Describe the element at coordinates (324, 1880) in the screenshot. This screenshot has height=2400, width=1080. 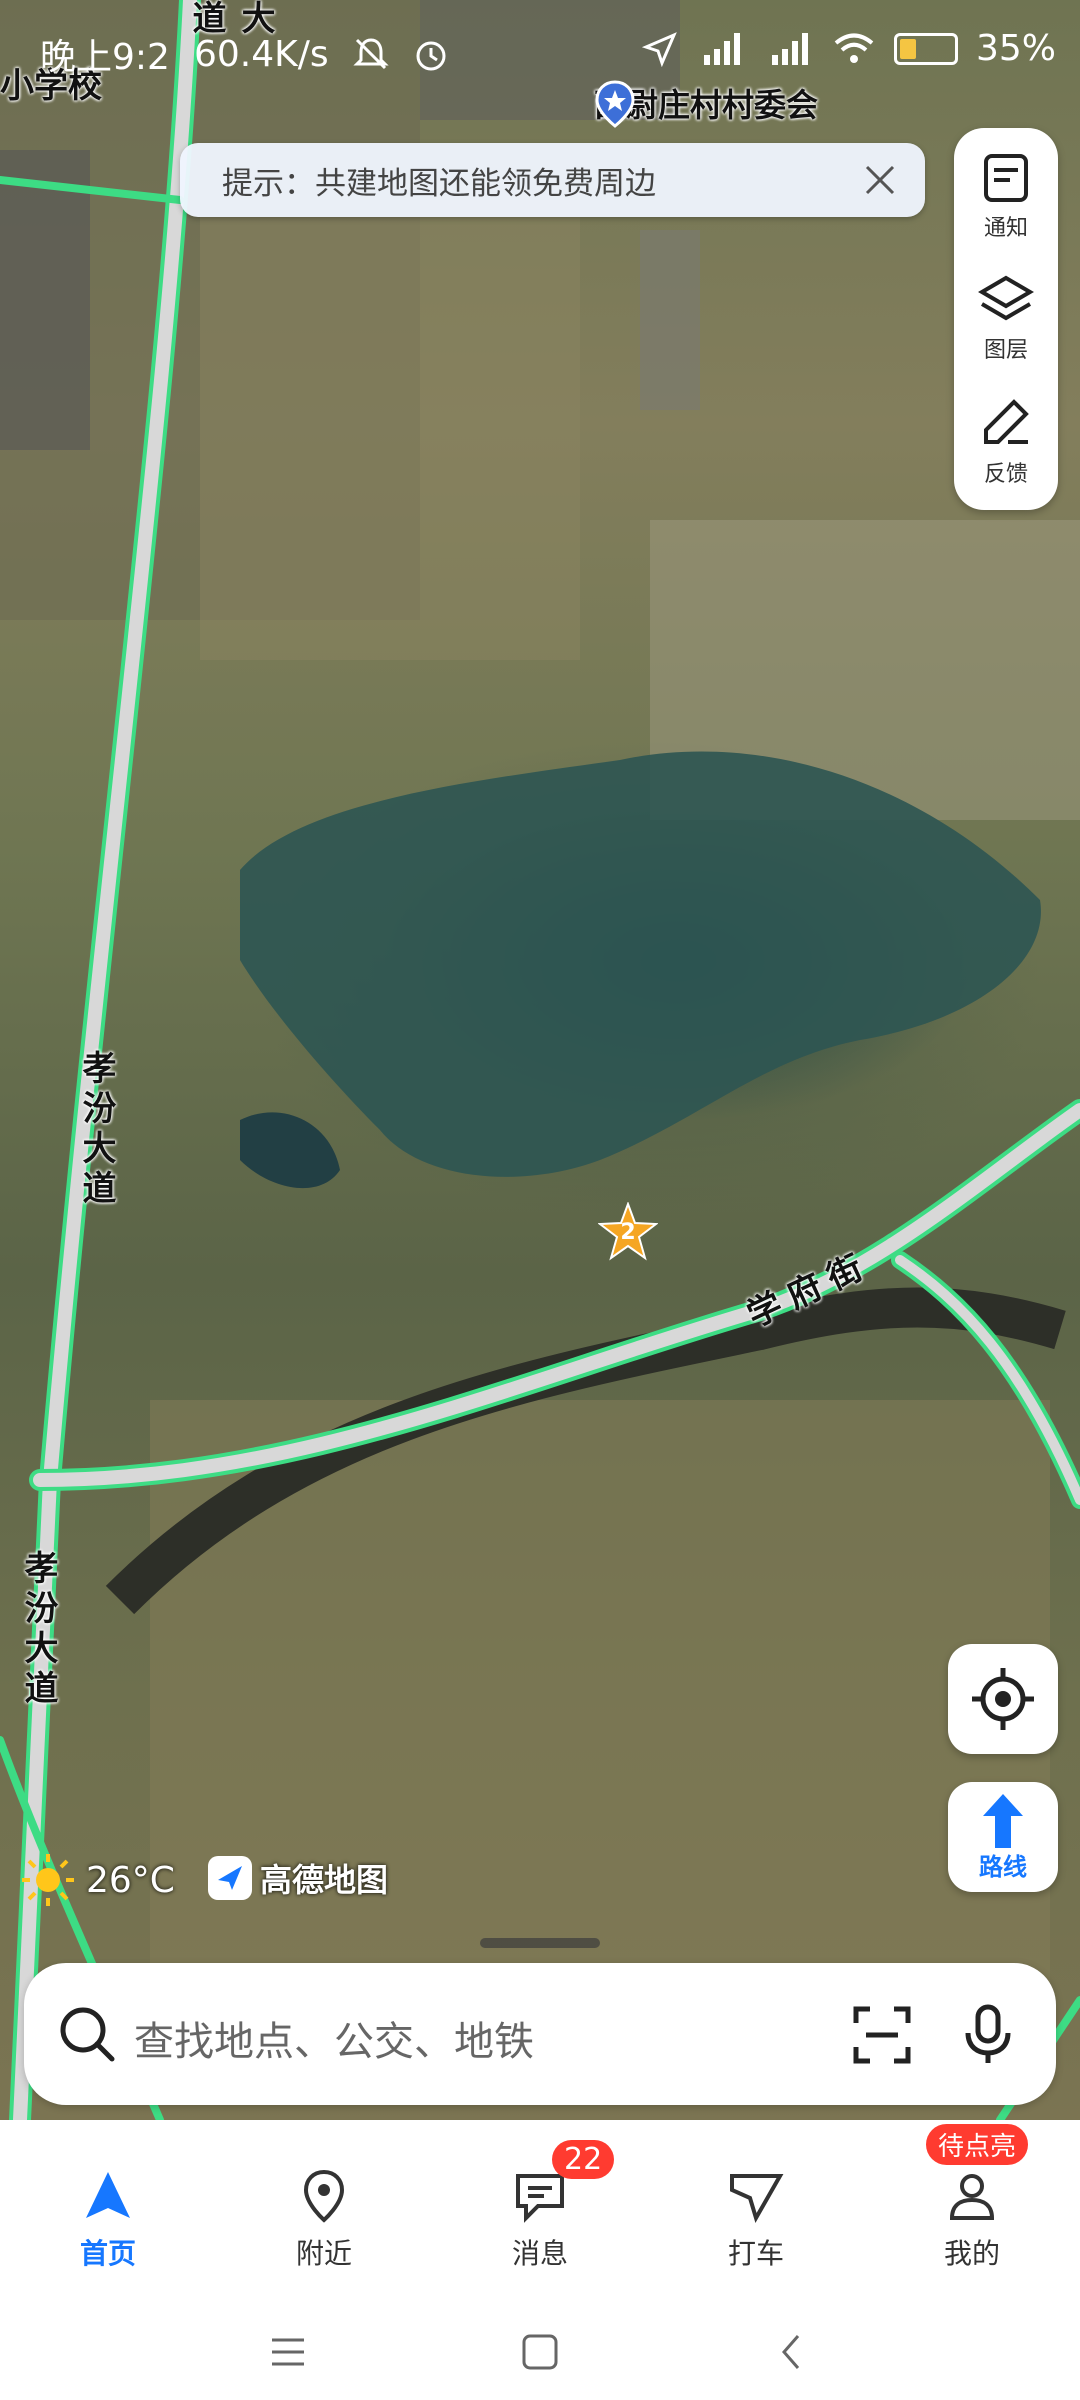
I see `amap-logo-text: 高德地图` at that location.